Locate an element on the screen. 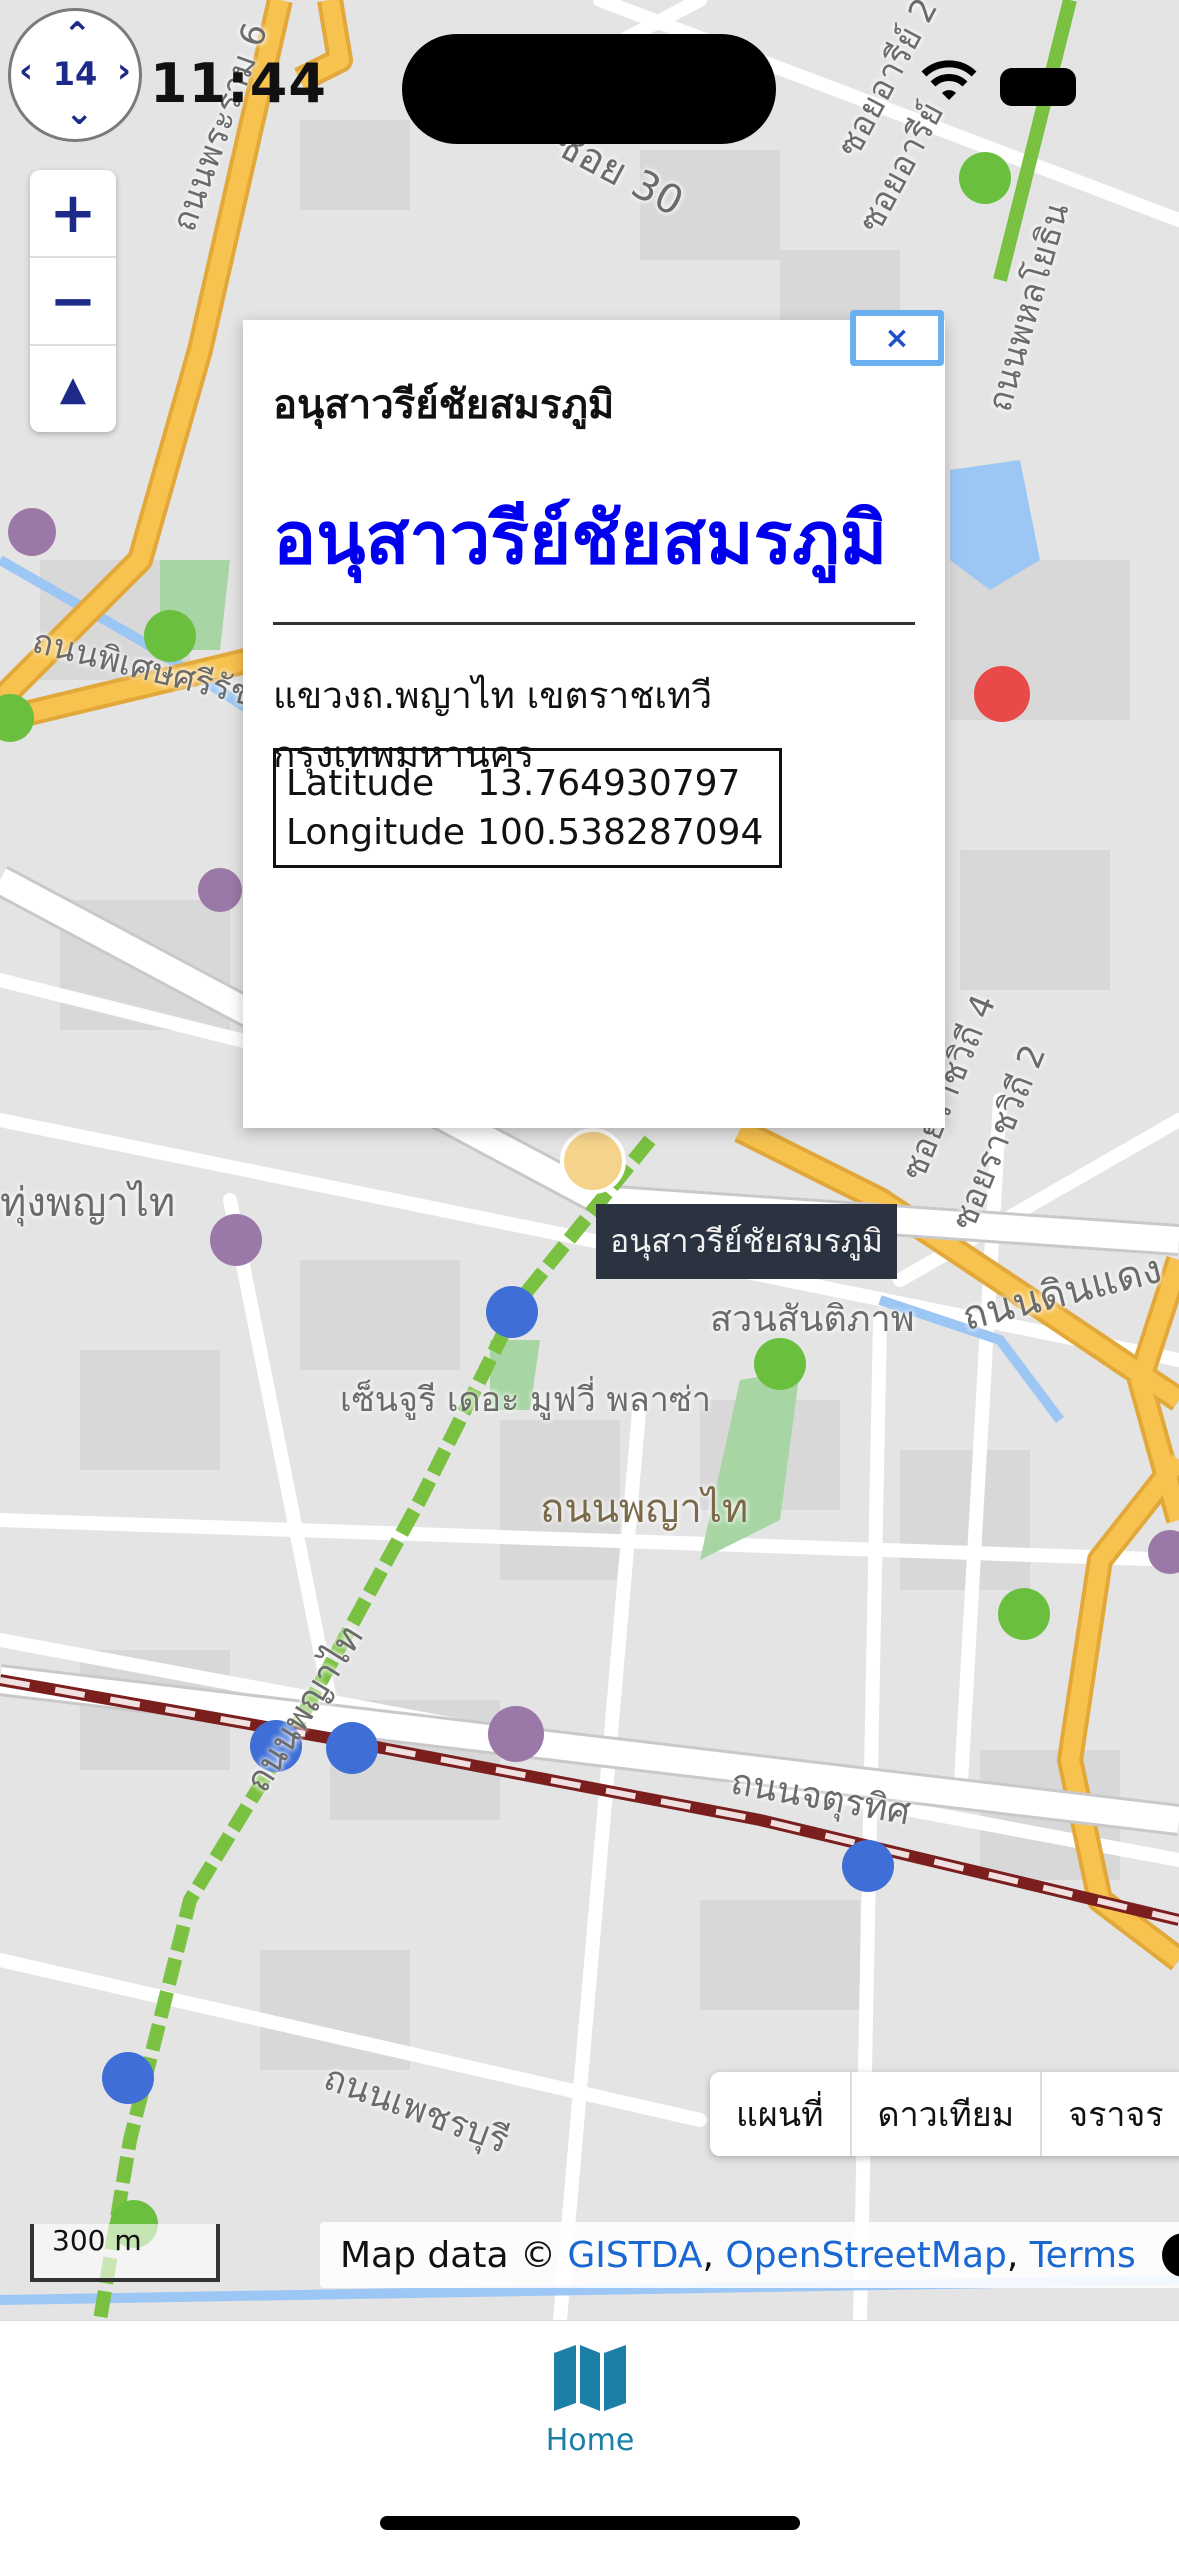 The height and width of the screenshot is (2557, 1179). zoom-in-button: + is located at coordinates (73, 213).